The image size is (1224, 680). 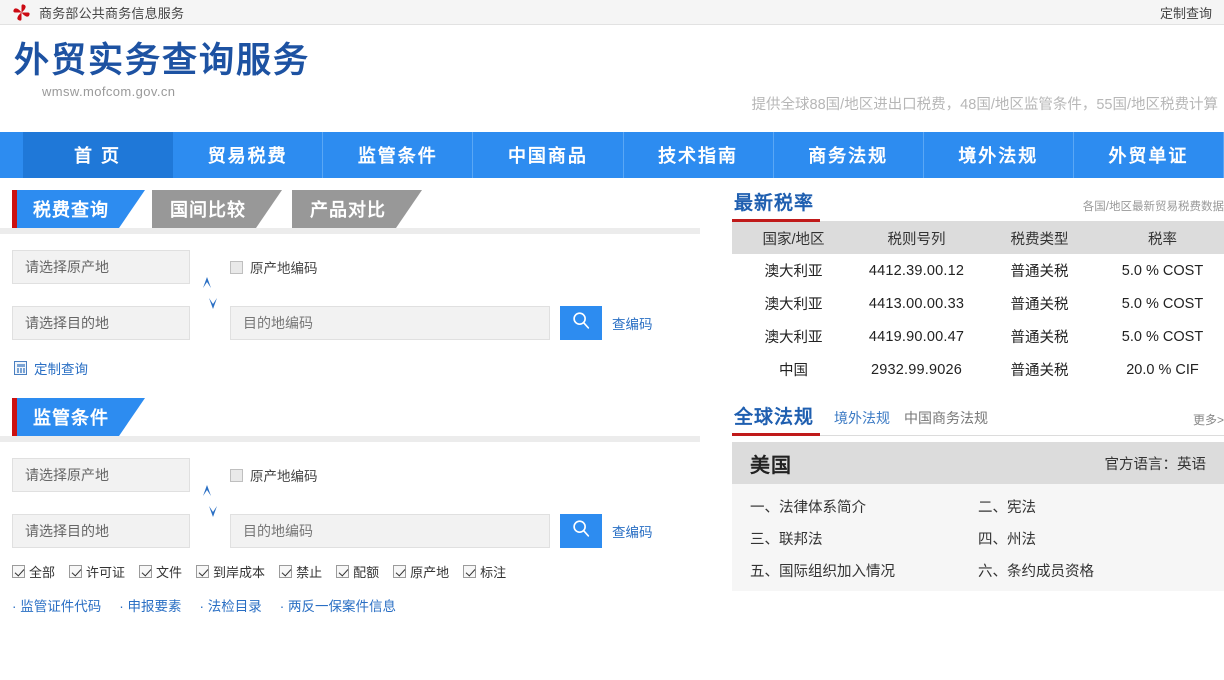 What do you see at coordinates (248, 155) in the screenshot?
I see `nav-item-trade-tax: 贸易税费` at bounding box center [248, 155].